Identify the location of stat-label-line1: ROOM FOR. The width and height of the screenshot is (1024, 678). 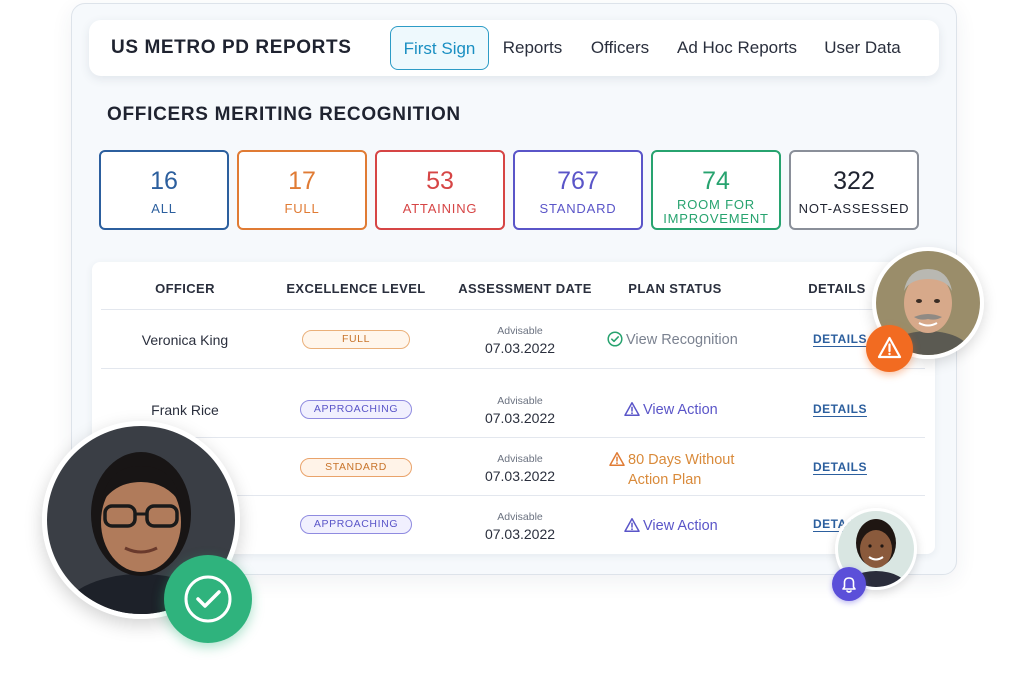
(716, 204).